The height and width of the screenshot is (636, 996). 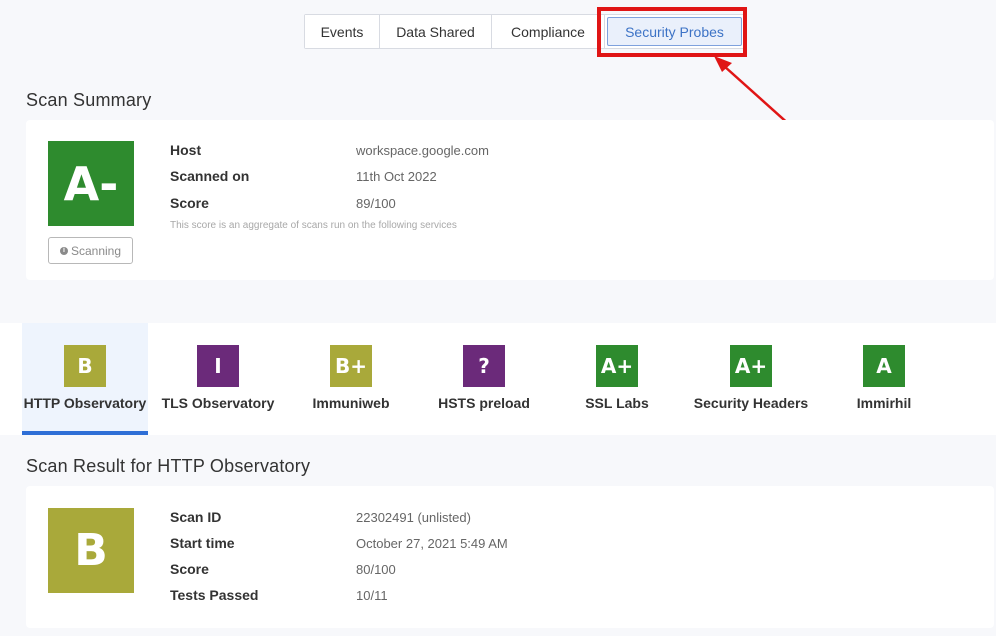 What do you see at coordinates (85, 366) in the screenshot?
I see `service-grade-badge: B` at bounding box center [85, 366].